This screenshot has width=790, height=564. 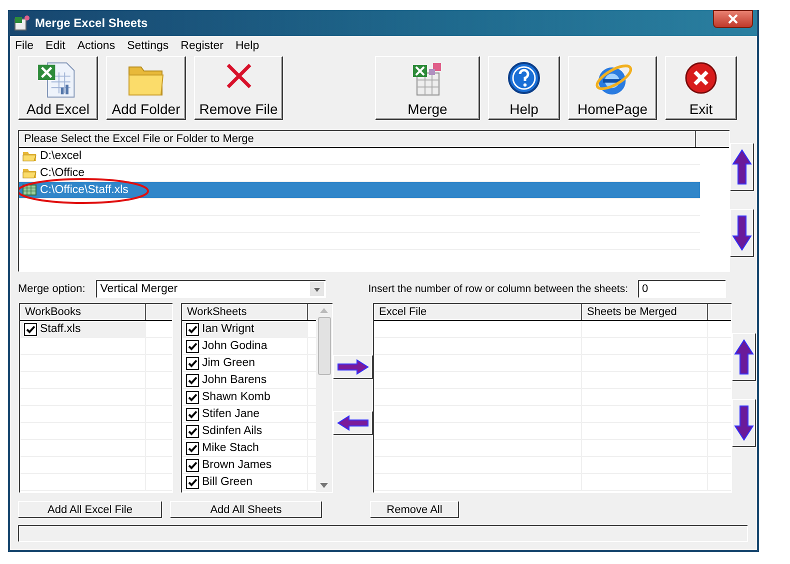 I want to click on menu-item: Settings, so click(x=148, y=46).